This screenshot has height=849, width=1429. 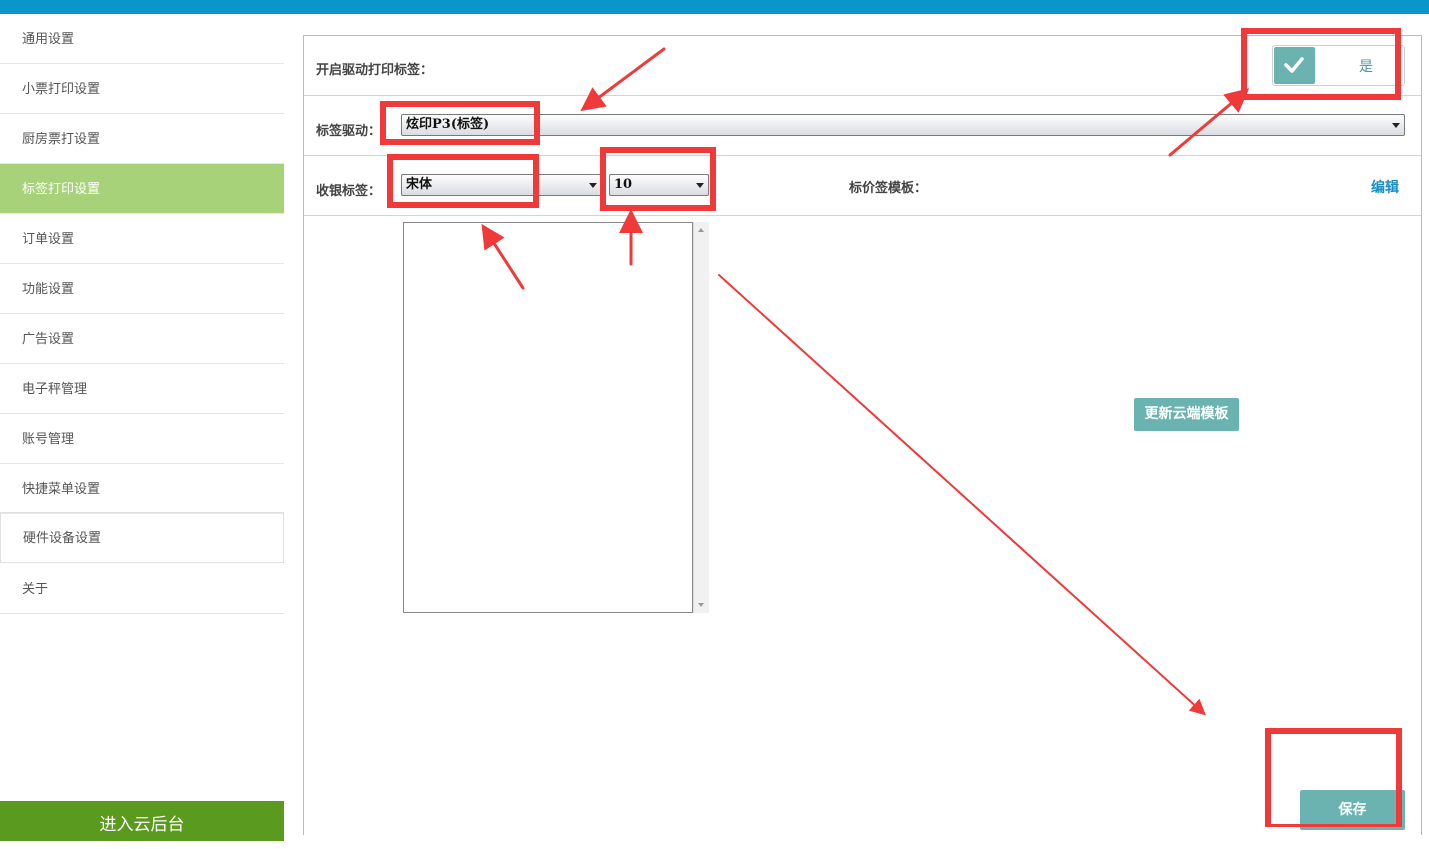 I want to click on driver-row: 标签驱动： 炫印P3(标签), so click(x=862, y=126).